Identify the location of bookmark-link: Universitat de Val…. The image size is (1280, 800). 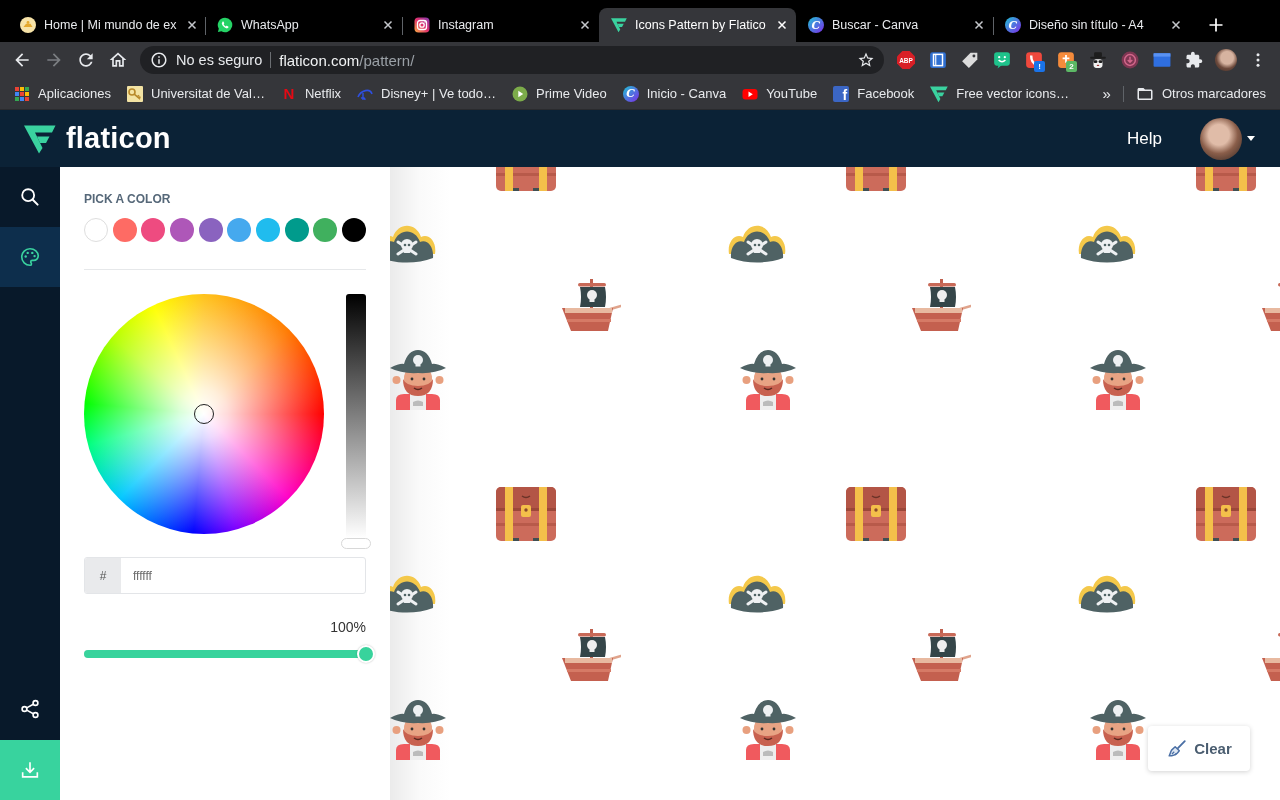
(196, 93).